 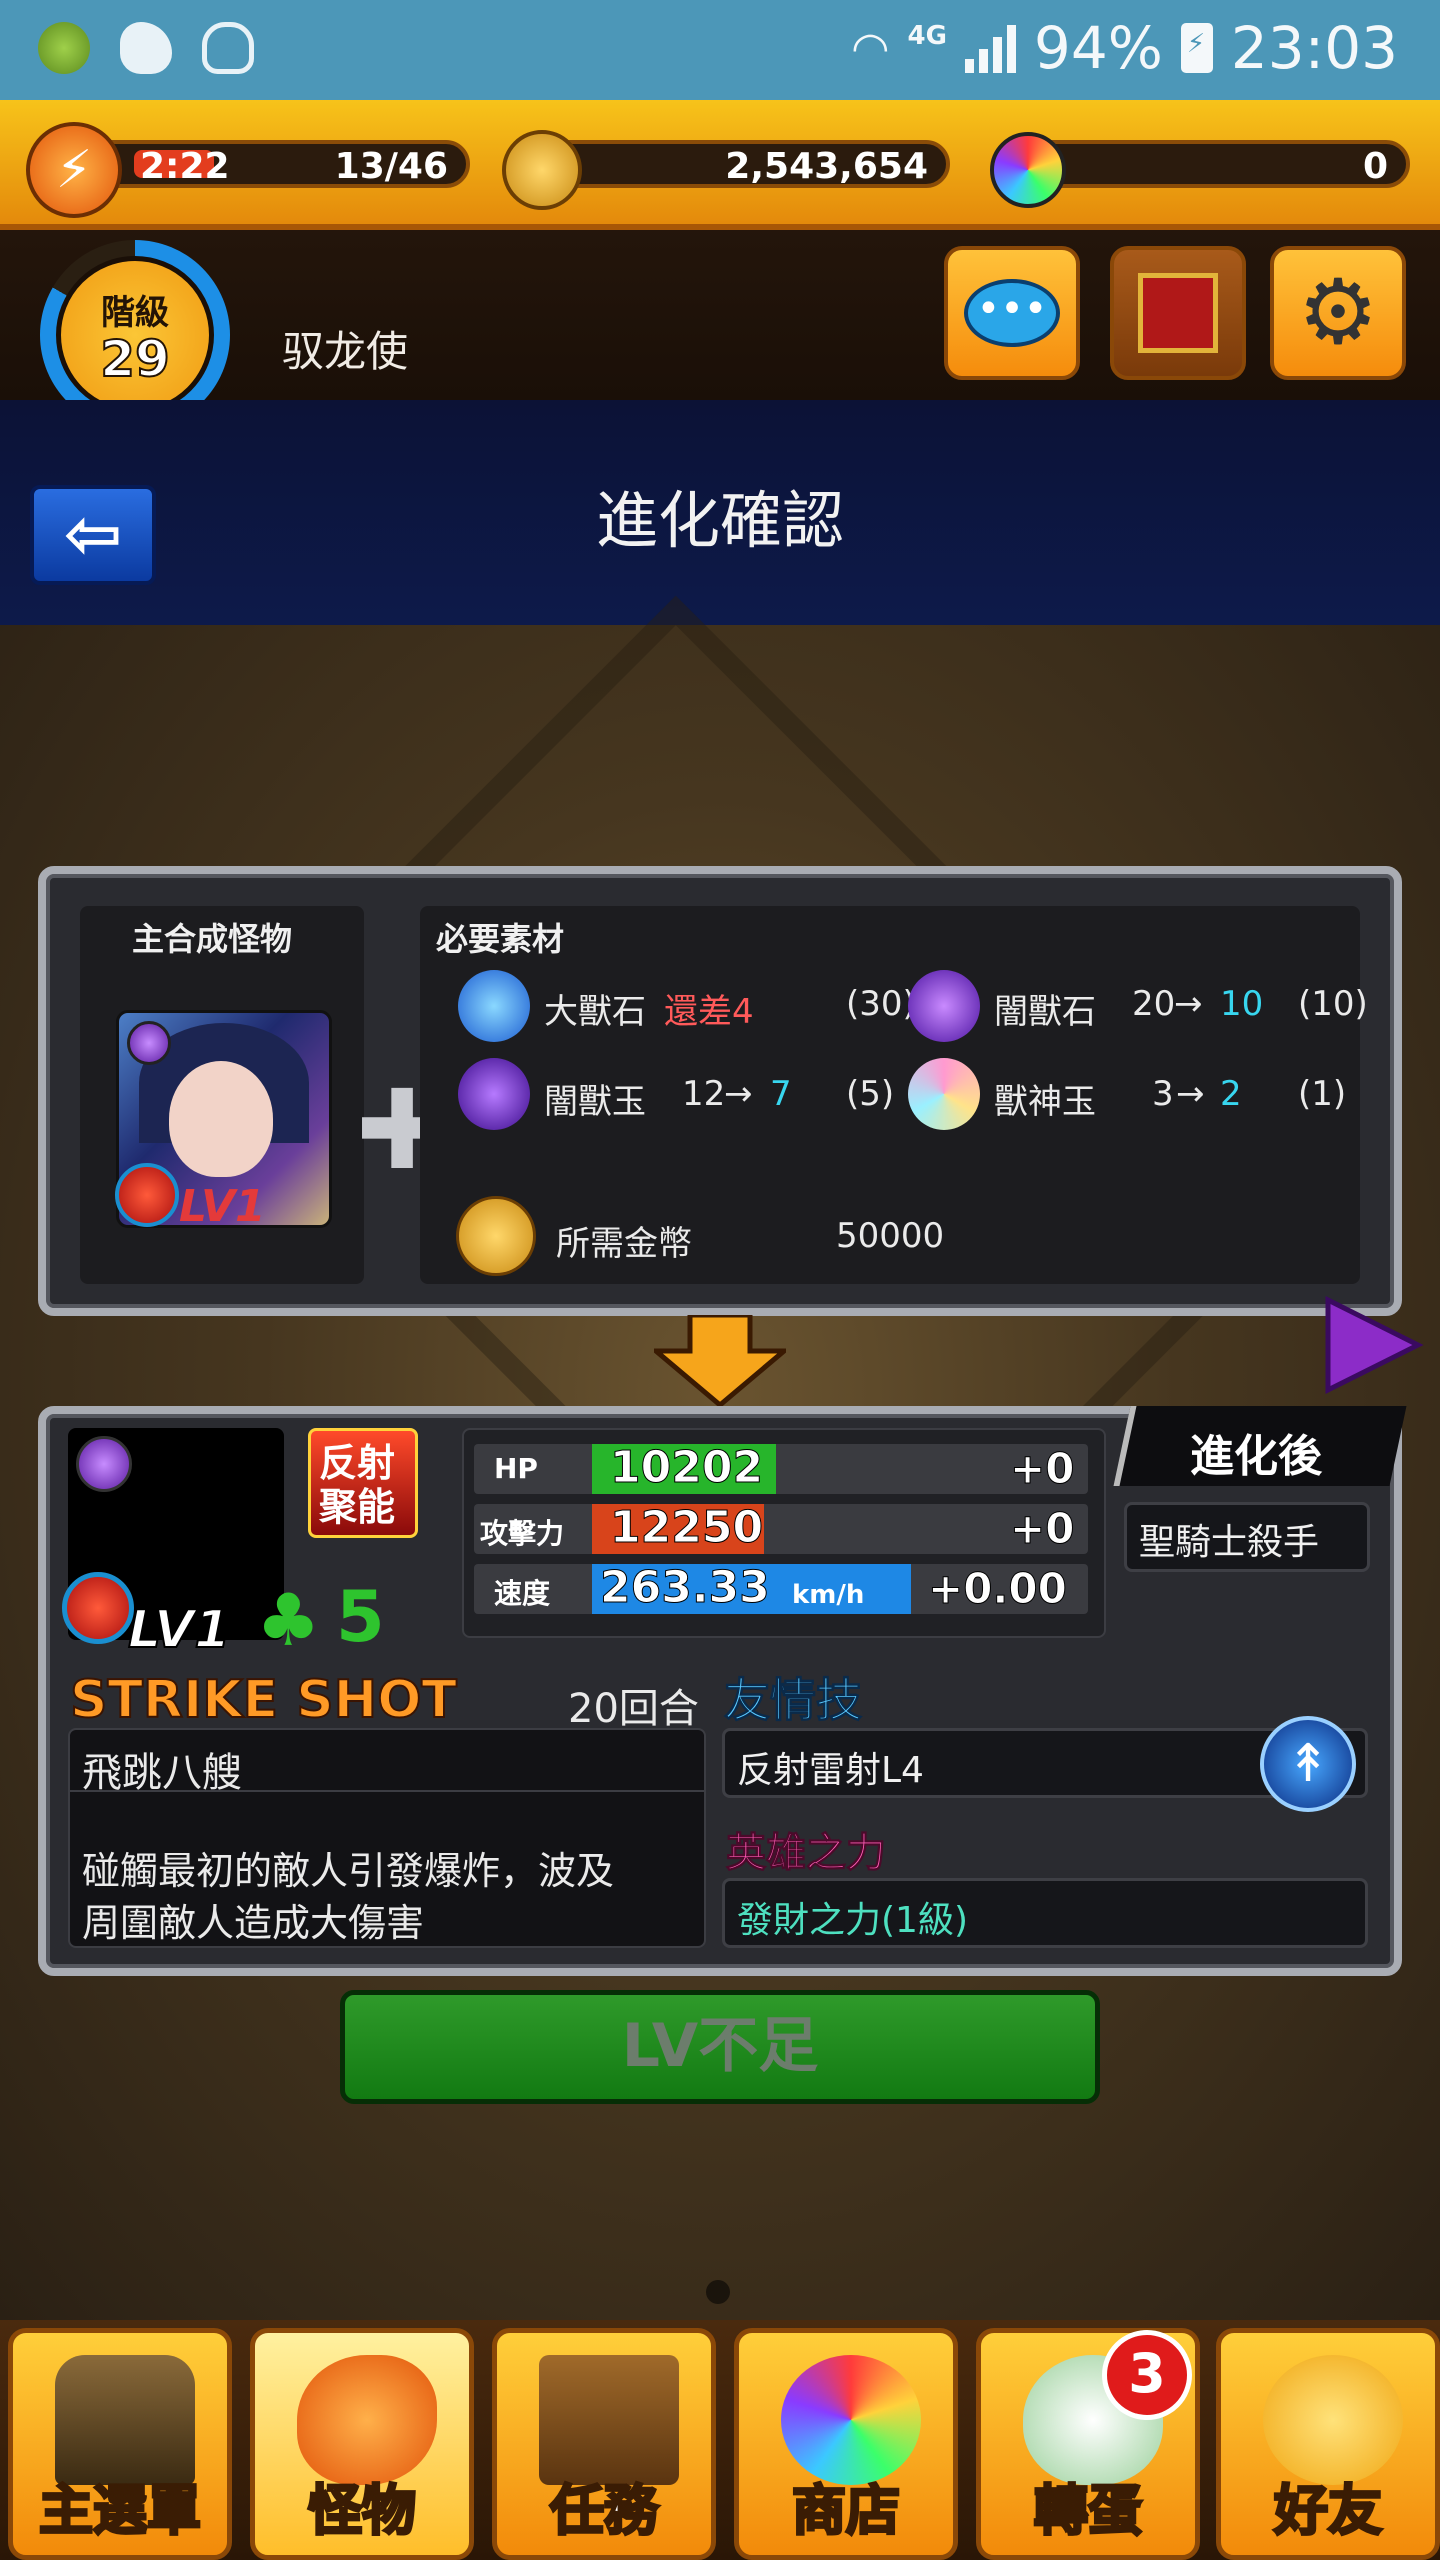 What do you see at coordinates (212, 939) in the screenshot?
I see `main-monster-label: 主合成怪物` at bounding box center [212, 939].